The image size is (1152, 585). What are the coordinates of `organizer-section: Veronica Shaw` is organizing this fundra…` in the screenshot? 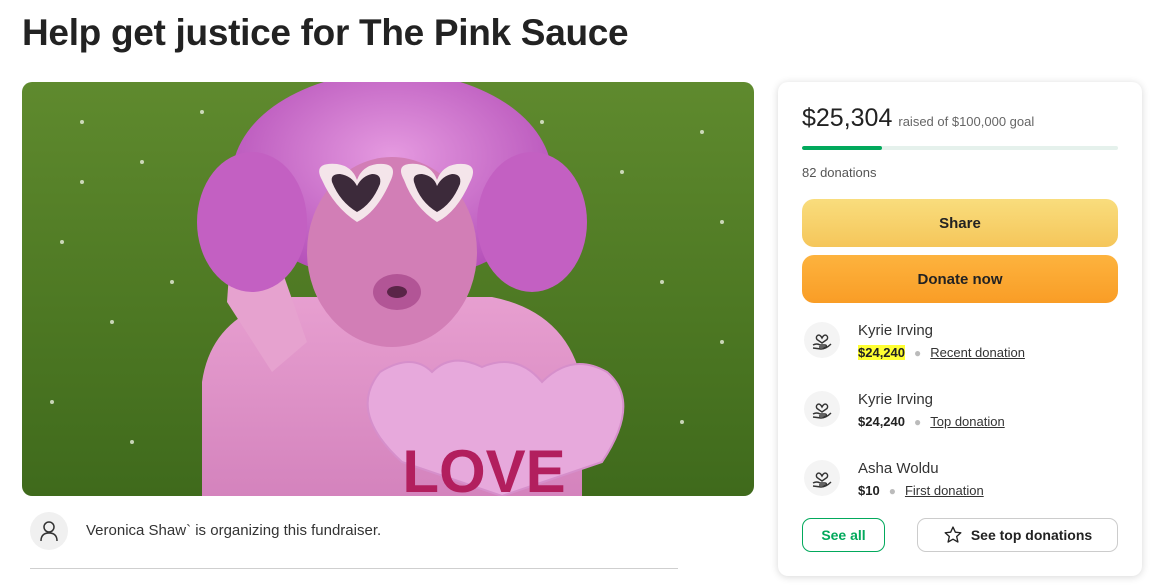 It's located at (354, 540).